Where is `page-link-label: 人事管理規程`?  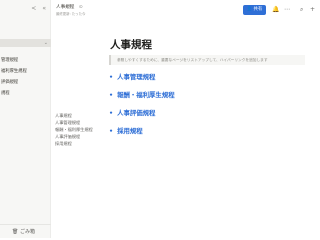 page-link-label: 人事管理規程 is located at coordinates (136, 77).